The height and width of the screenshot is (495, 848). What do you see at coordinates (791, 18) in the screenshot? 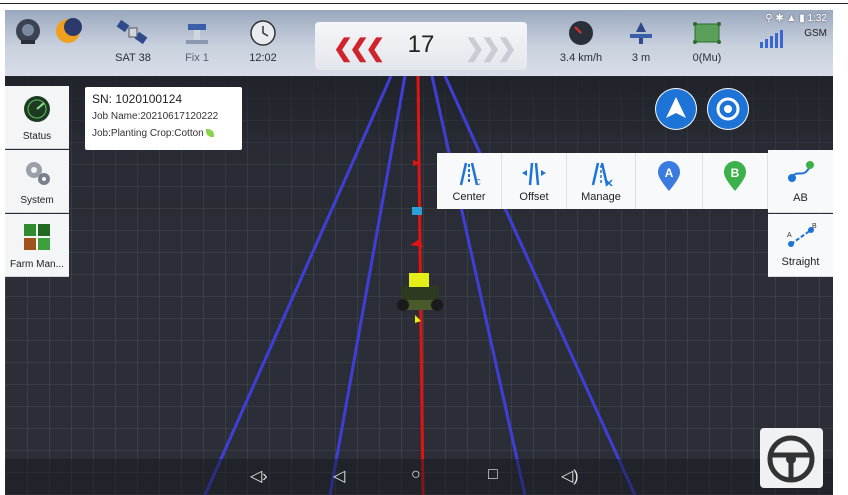
I see `signal-icon: ▲` at bounding box center [791, 18].